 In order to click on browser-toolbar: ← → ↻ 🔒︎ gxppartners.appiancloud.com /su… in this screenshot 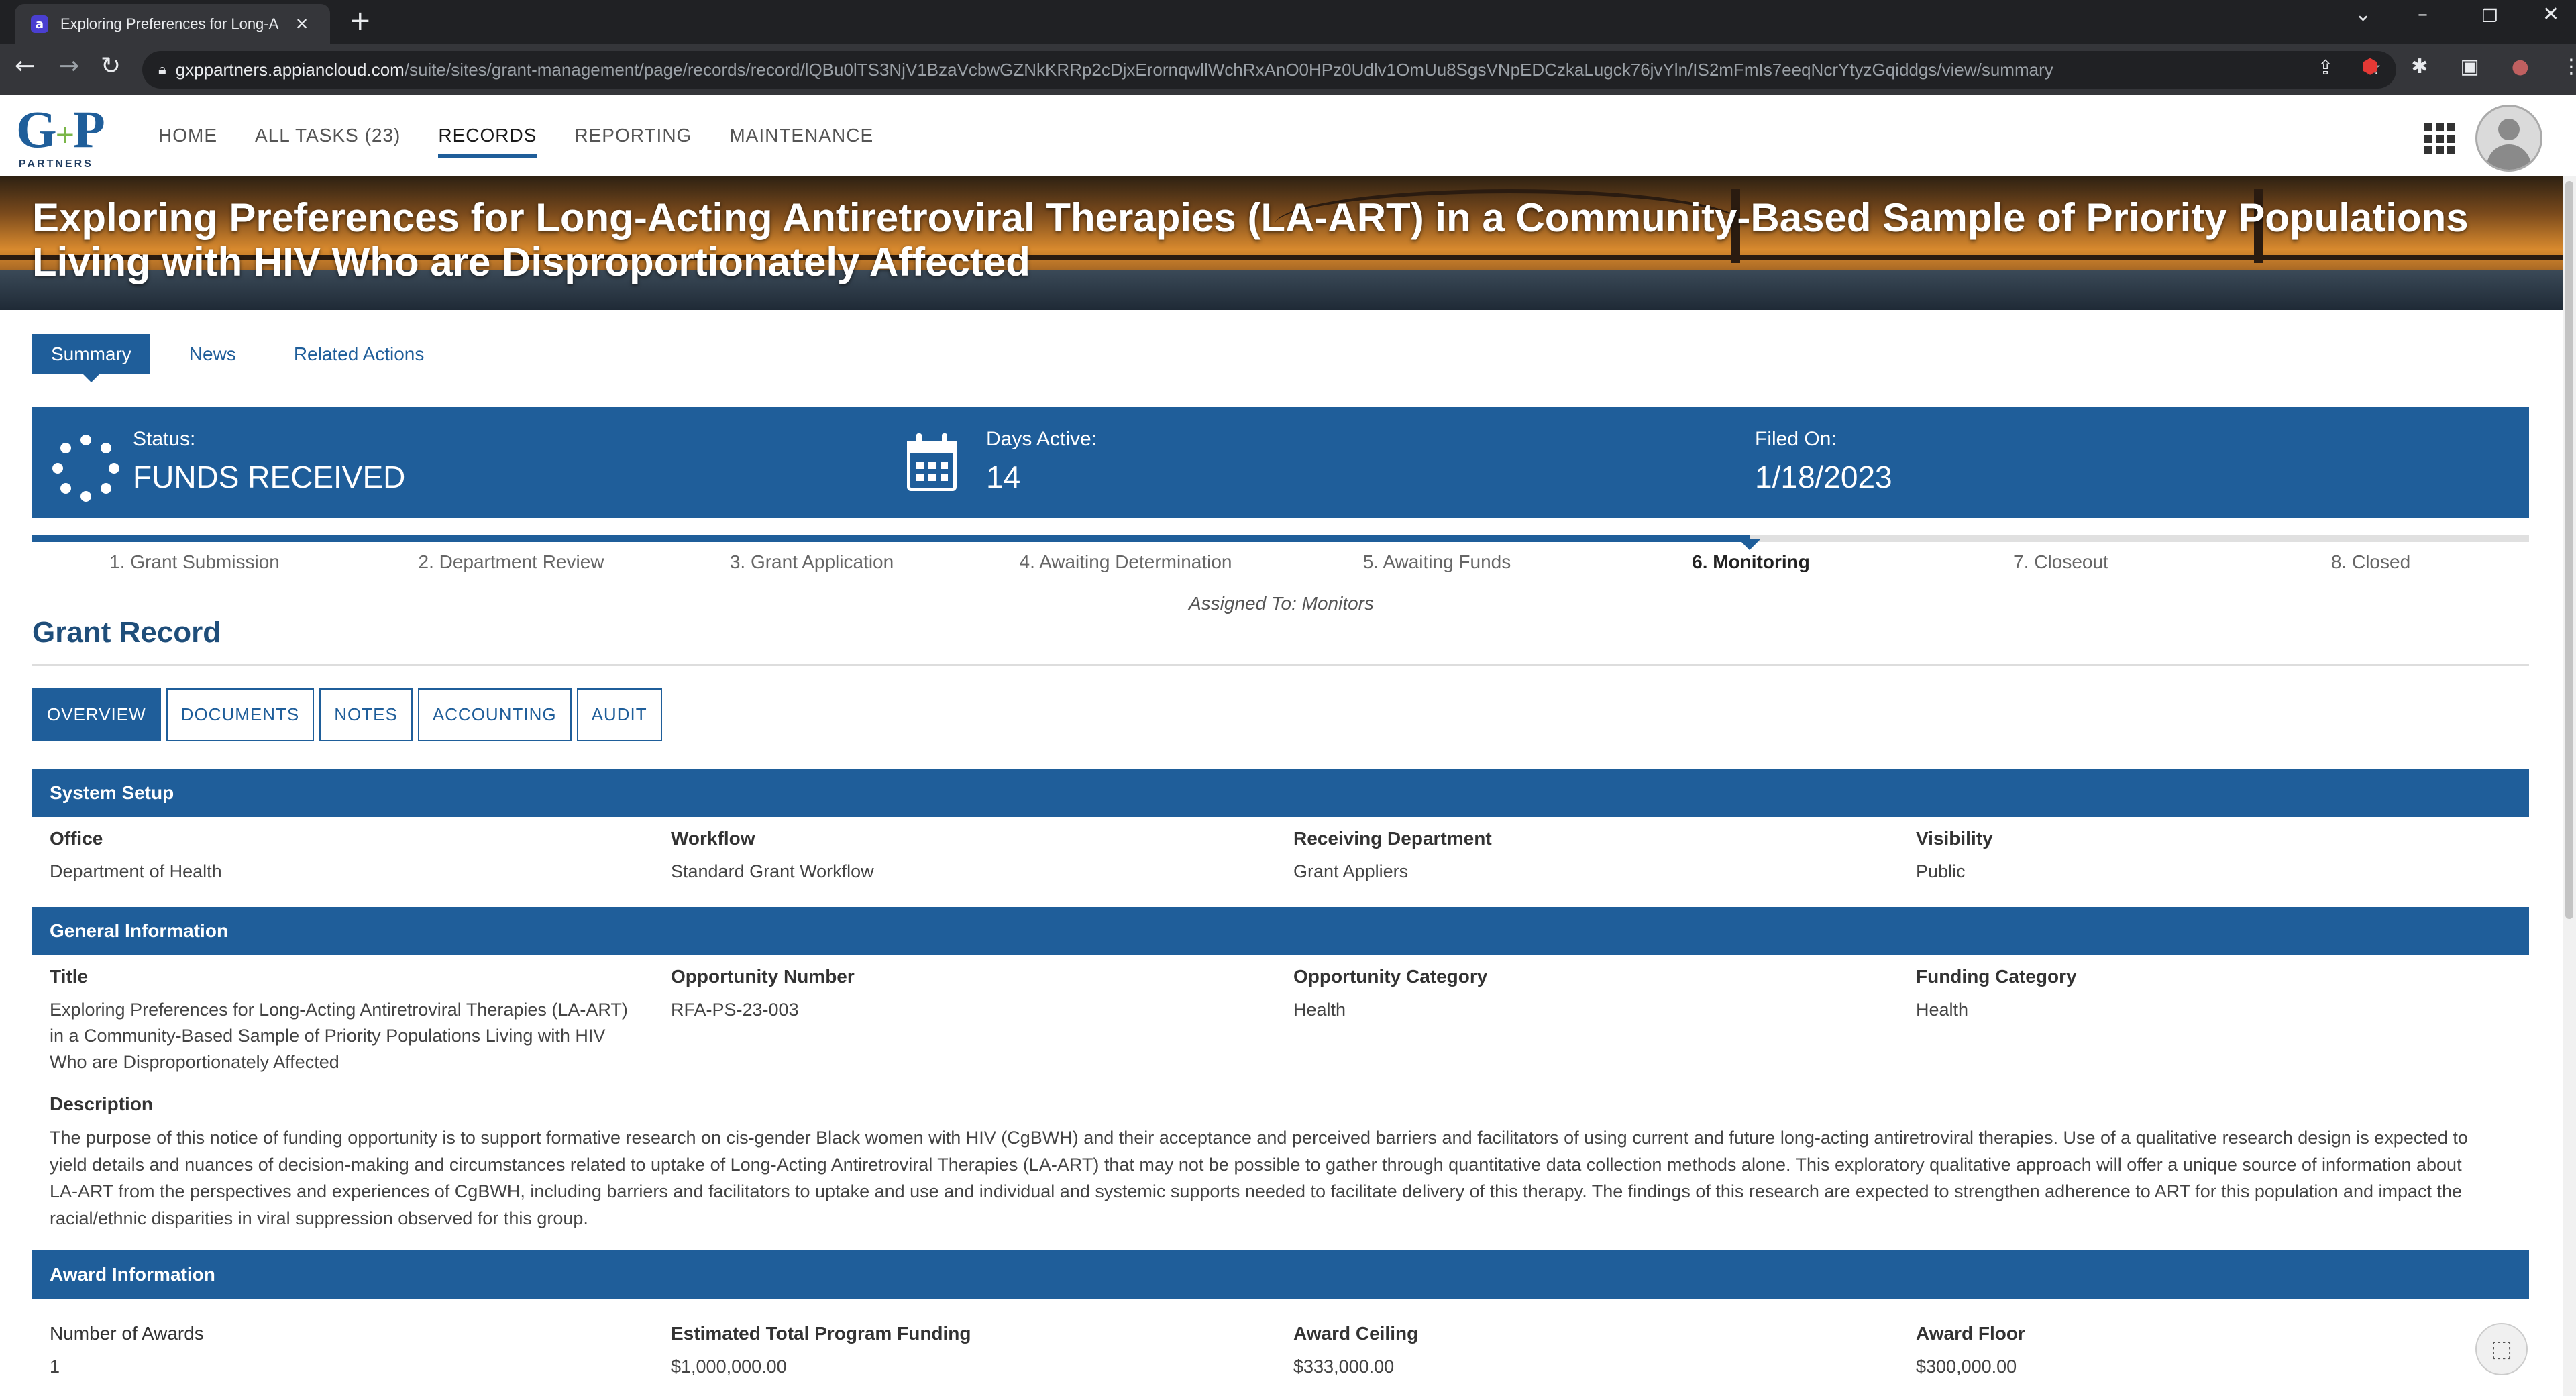, I will do `click(1288, 69)`.